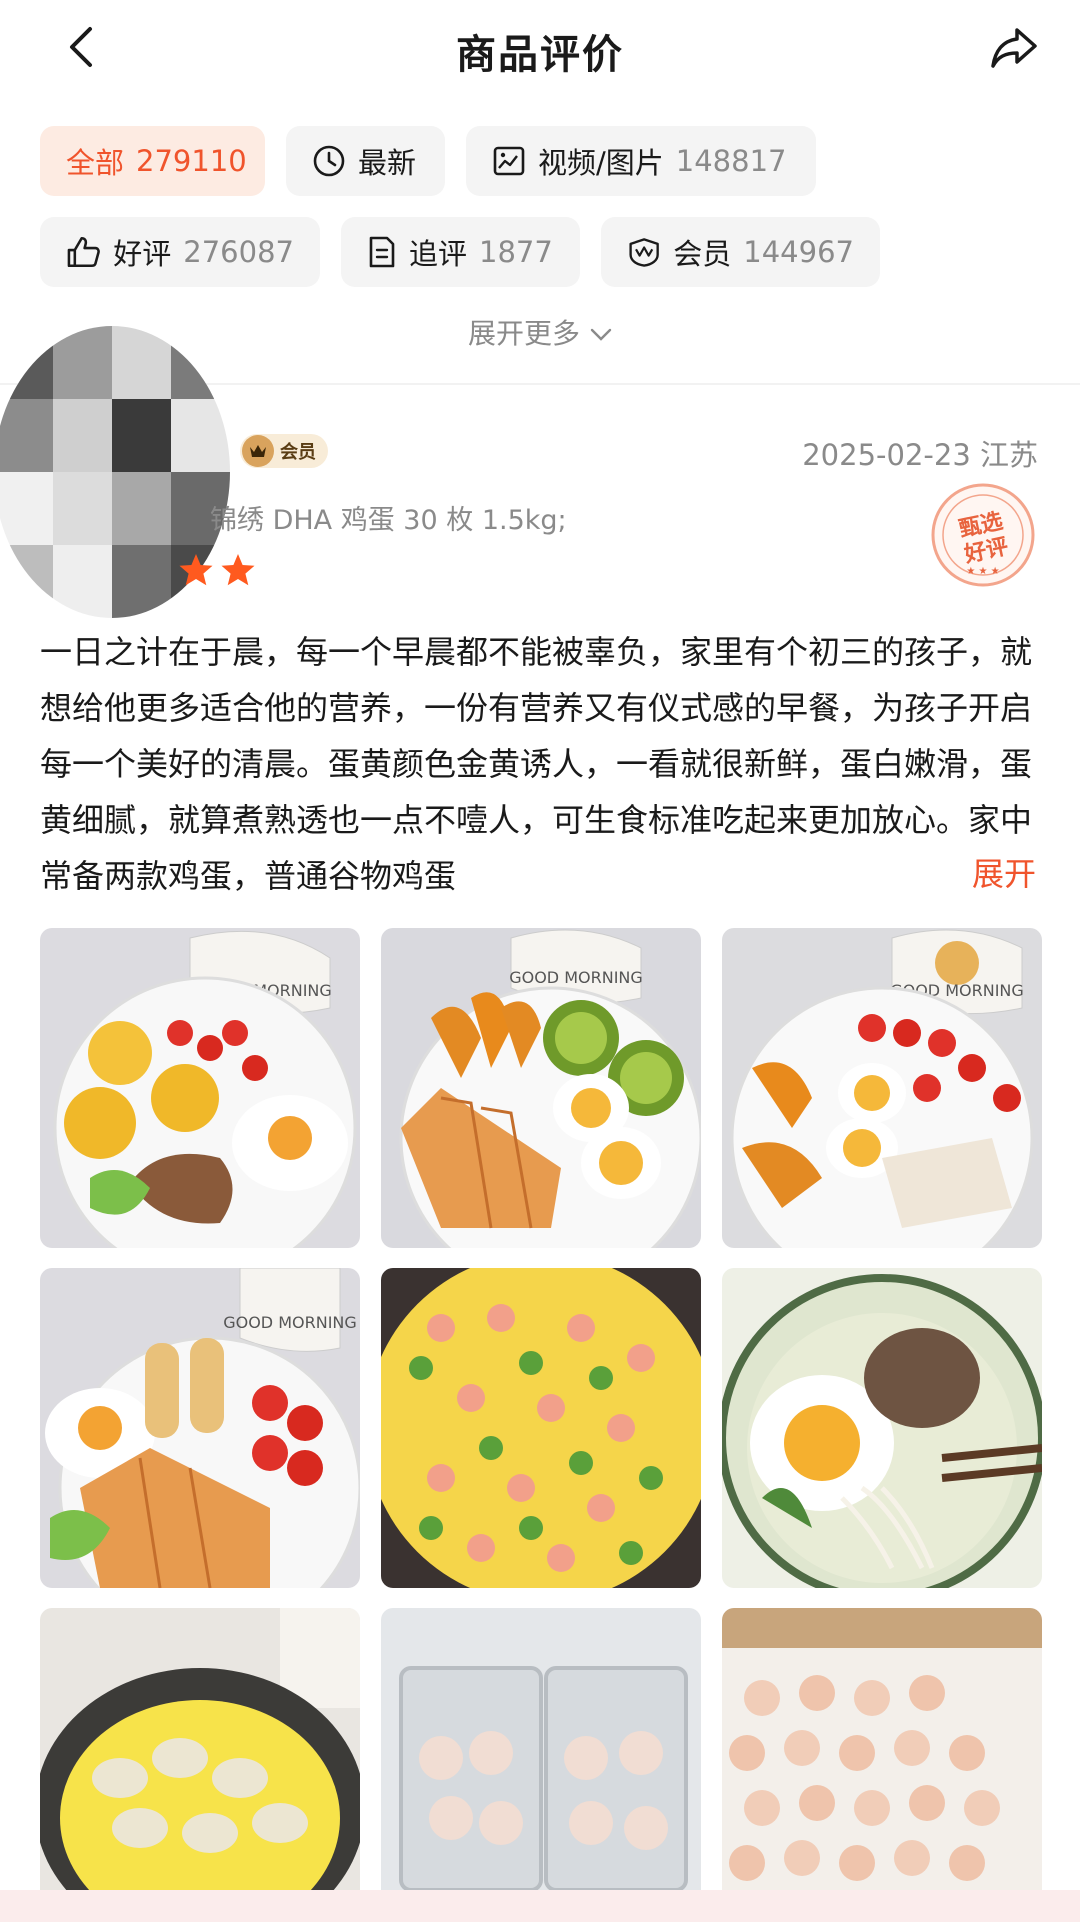 The width and height of the screenshot is (1080, 1922). I want to click on filter-positive-label: 好评, so click(142, 254).